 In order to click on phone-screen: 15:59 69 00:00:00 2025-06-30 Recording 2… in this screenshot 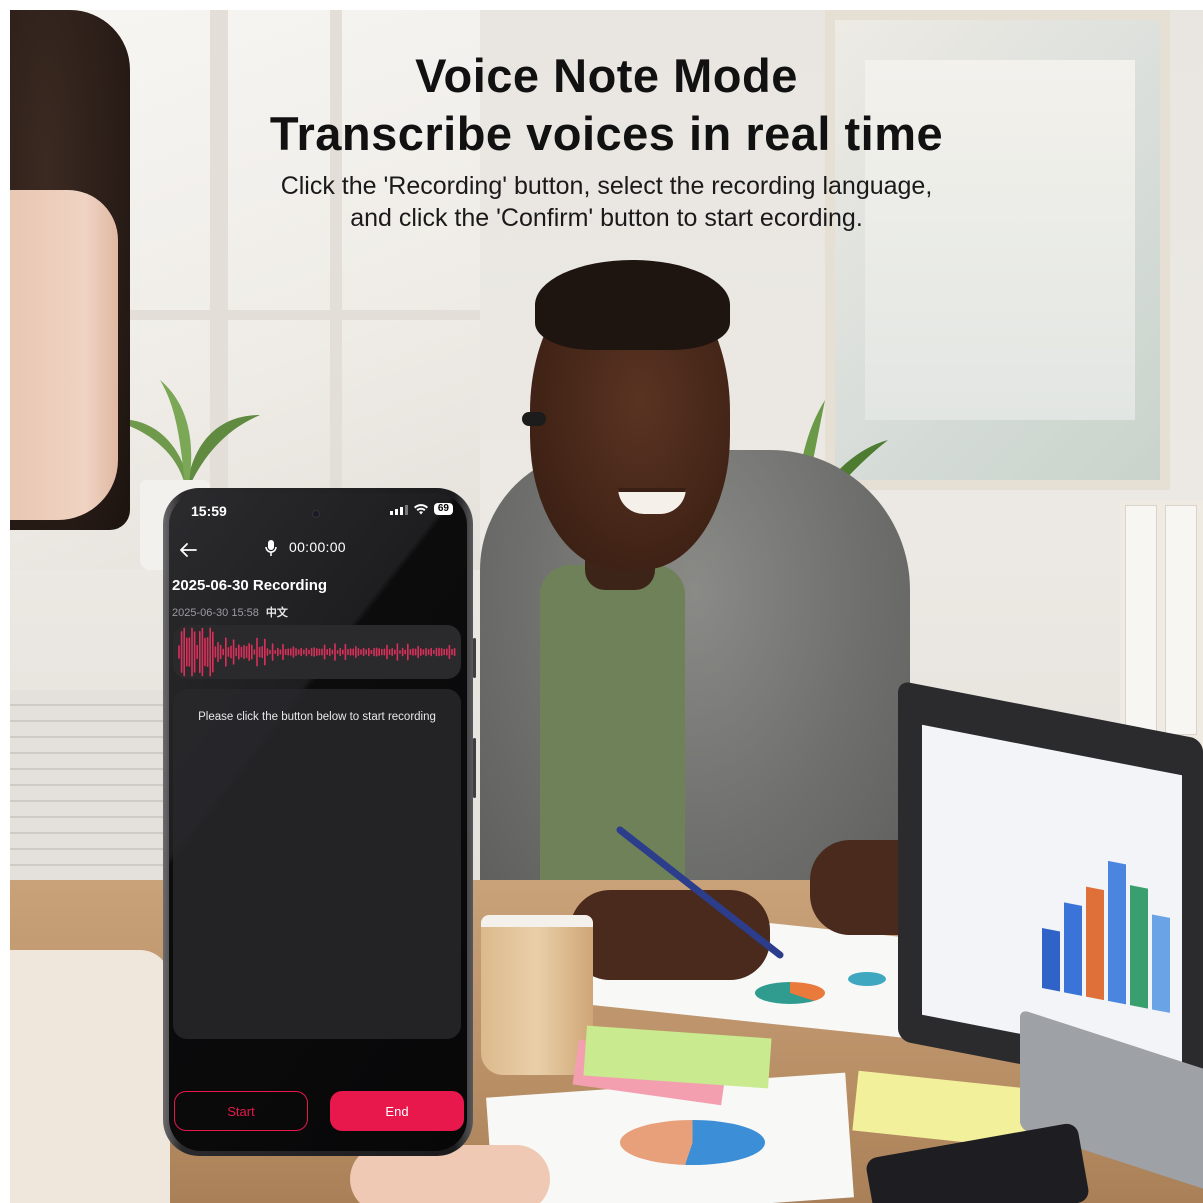, I will do `click(318, 822)`.